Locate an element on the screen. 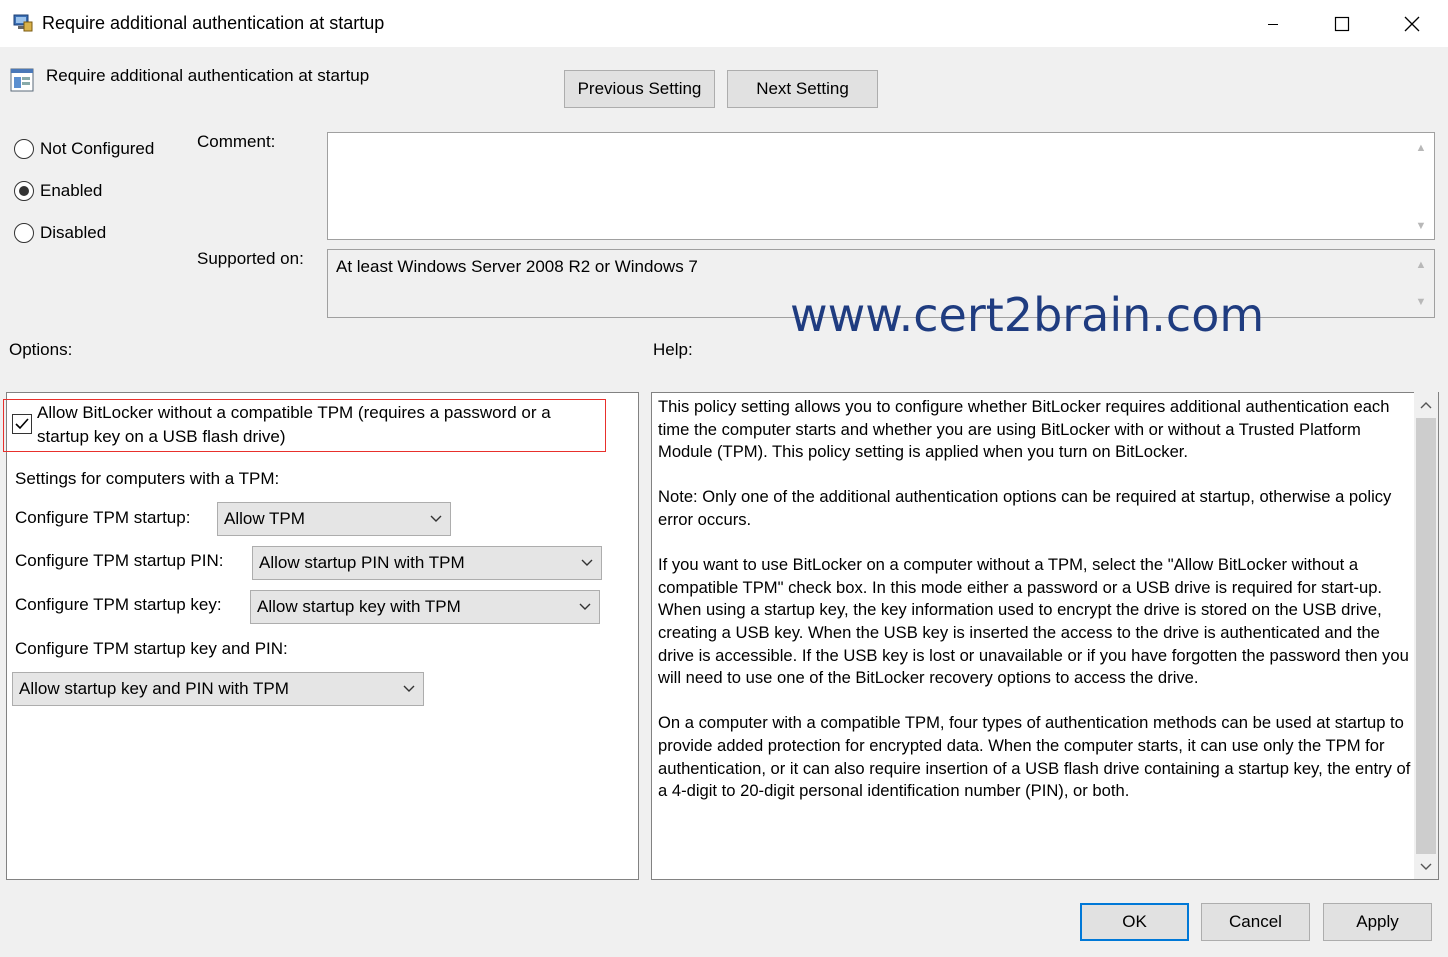 The width and height of the screenshot is (1448, 957). policy-setting-icon is located at coordinates (22, 80).